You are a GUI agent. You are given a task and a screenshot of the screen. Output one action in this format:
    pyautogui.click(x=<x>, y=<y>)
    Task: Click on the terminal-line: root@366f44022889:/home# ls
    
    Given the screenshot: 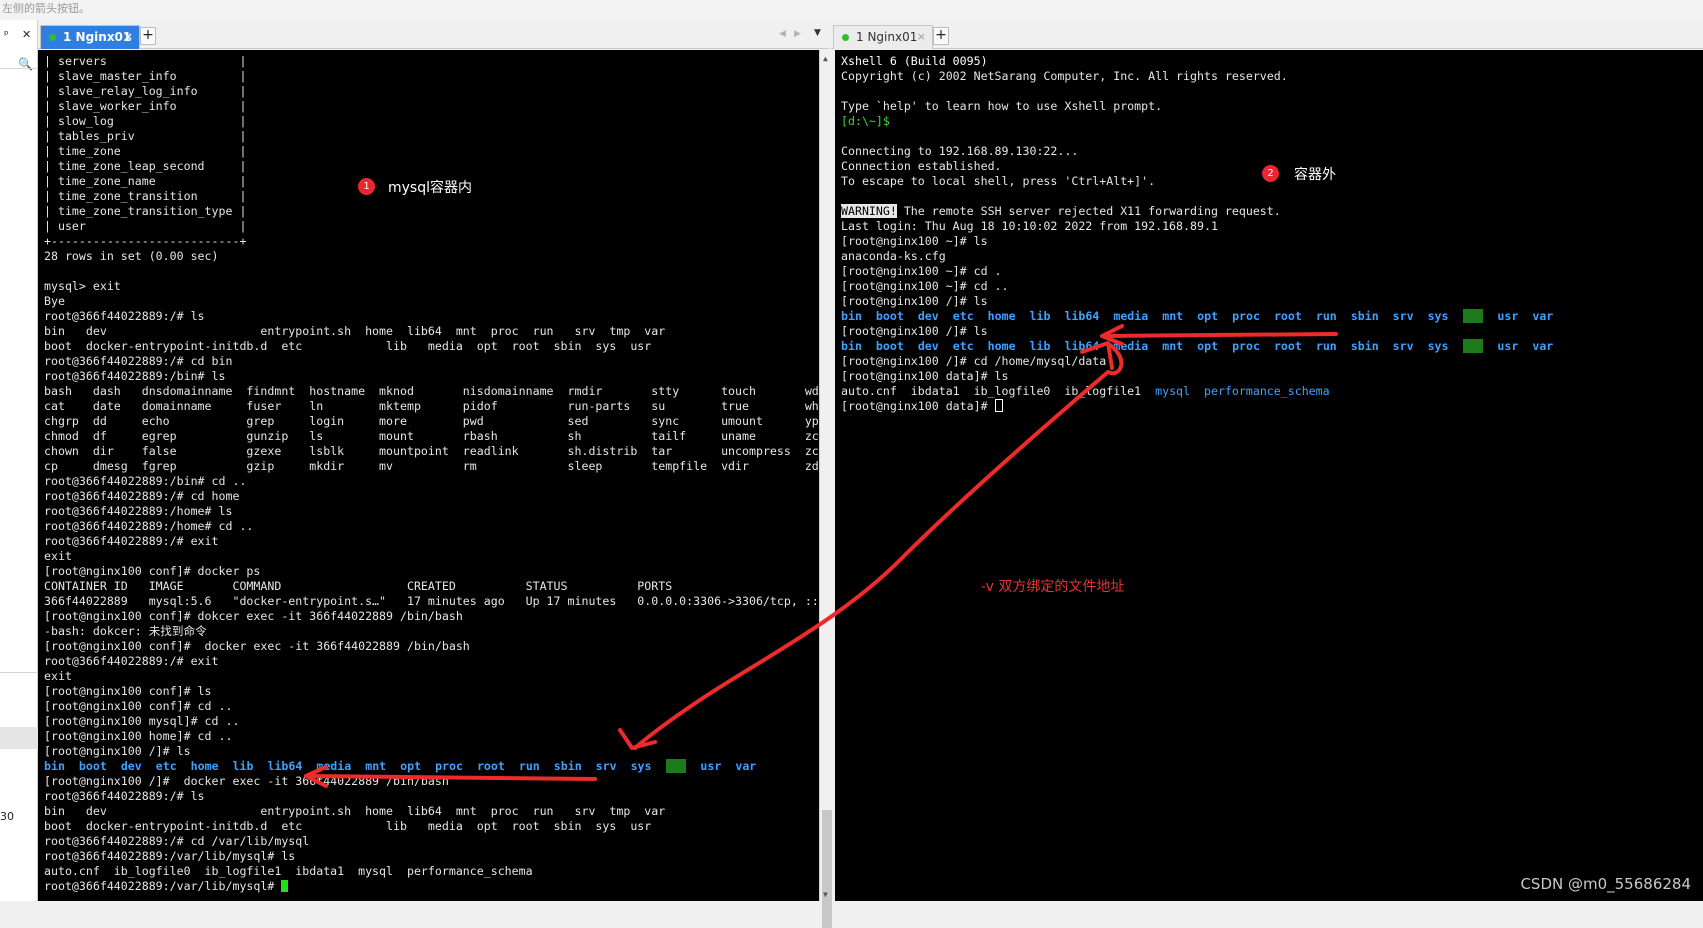 What is the action you would take?
    pyautogui.click(x=138, y=511)
    